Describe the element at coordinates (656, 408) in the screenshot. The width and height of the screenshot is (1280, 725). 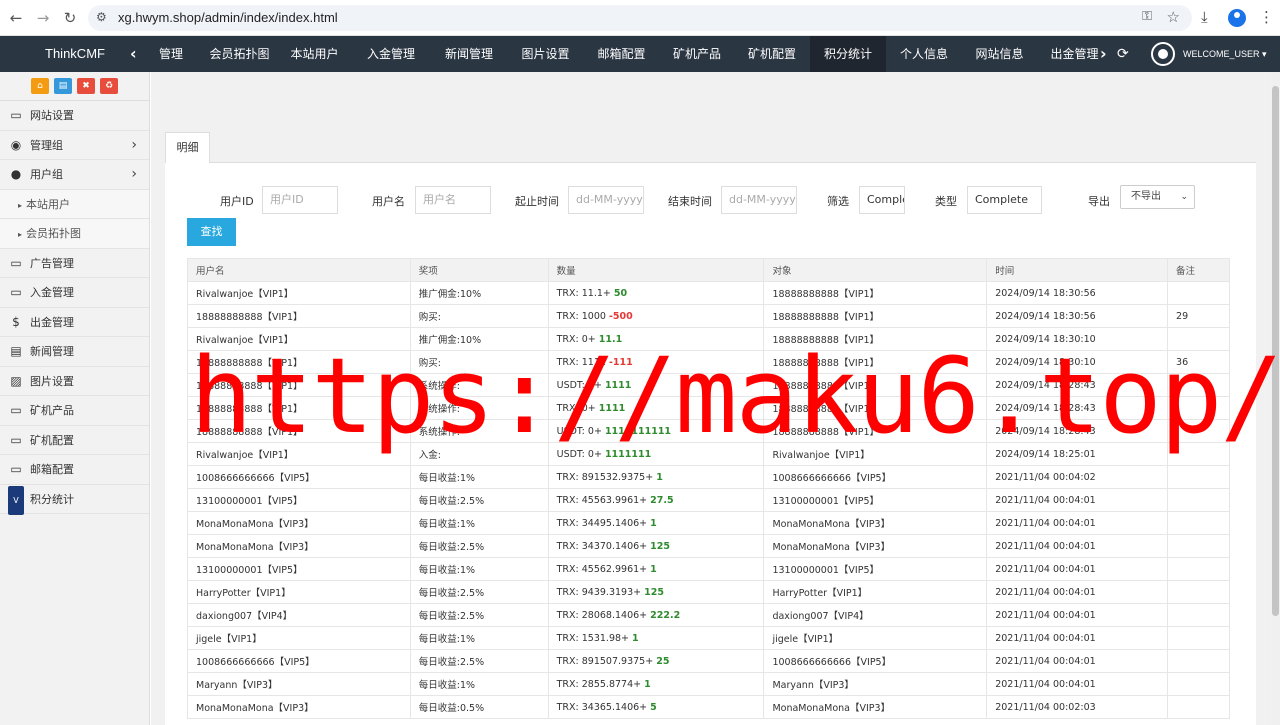
I see `cell-quantity: TRX: 0+ 1111` at that location.